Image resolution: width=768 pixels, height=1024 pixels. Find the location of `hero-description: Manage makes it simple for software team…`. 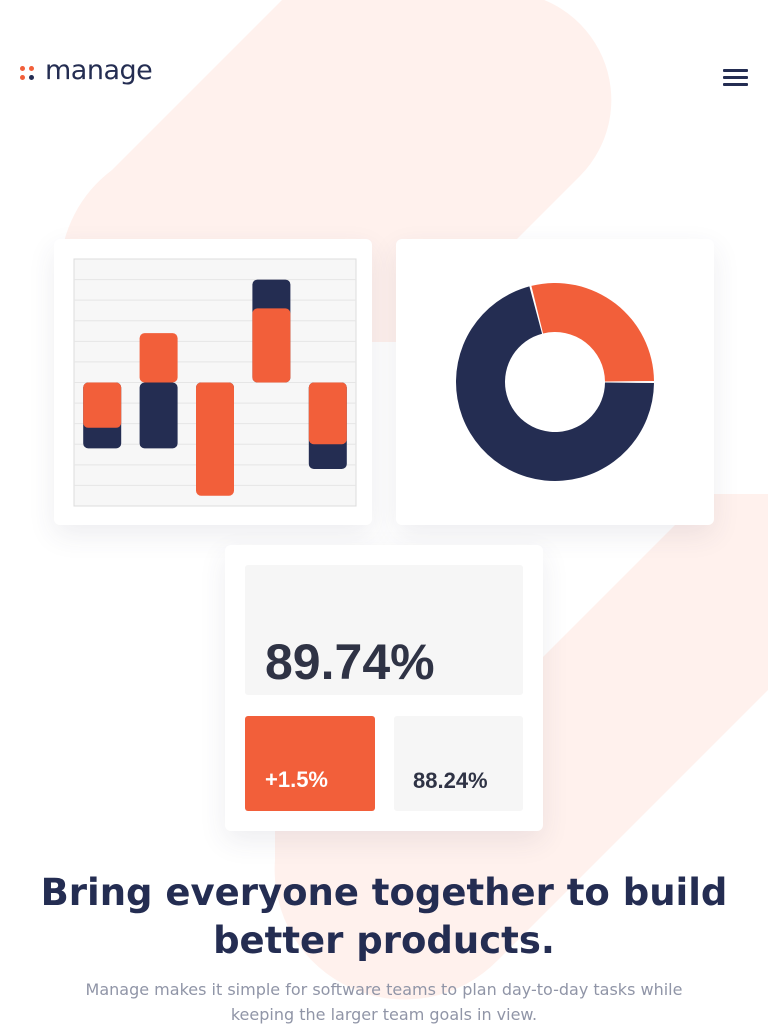

hero-description: Manage makes it simple for software team… is located at coordinates (384, 1000).